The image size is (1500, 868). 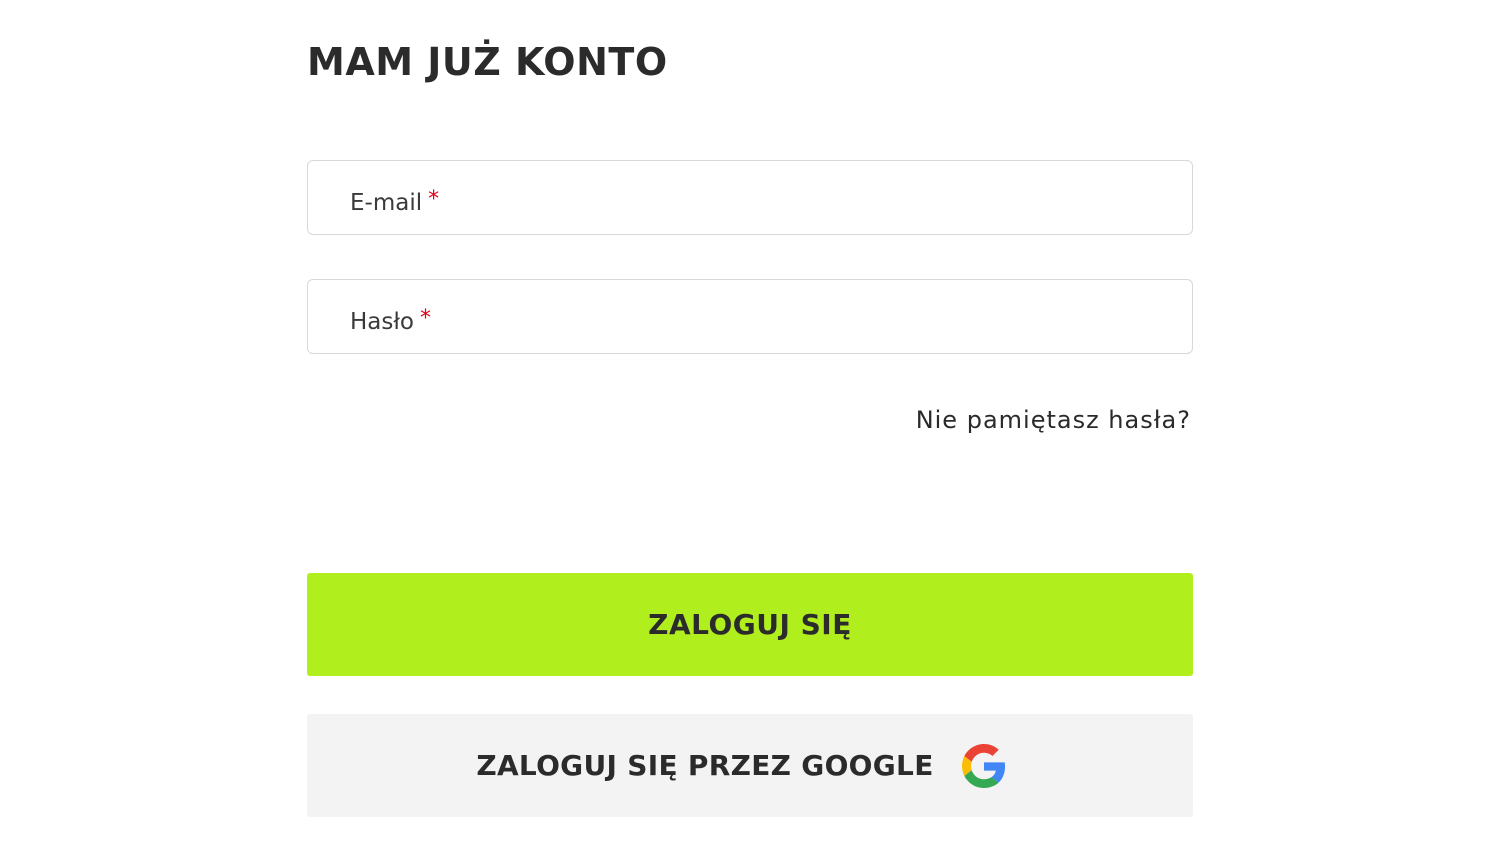 What do you see at coordinates (705, 765) in the screenshot?
I see `google-login-button-label: ZALOGUJ SIĘ PRZEZ GOOGLE` at bounding box center [705, 765].